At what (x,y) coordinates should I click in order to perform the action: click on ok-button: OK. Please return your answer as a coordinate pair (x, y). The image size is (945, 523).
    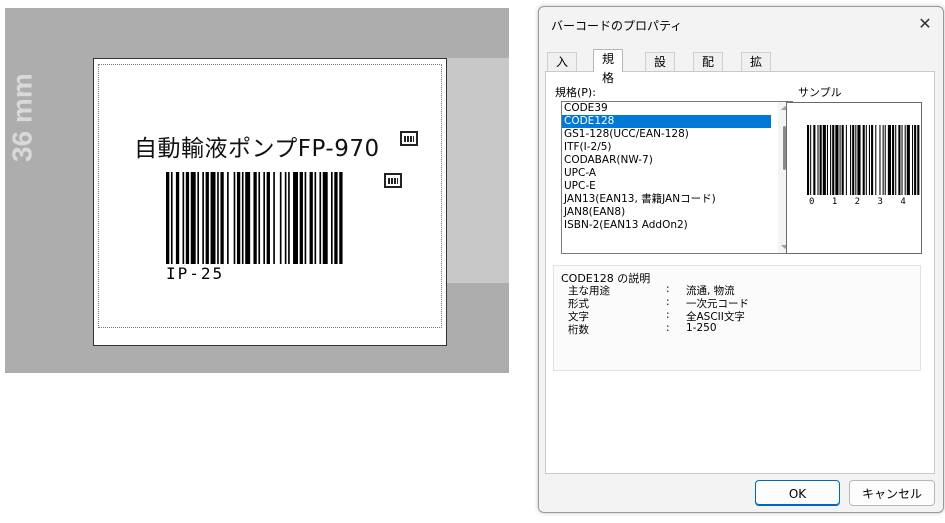
    Looking at the image, I should click on (797, 493).